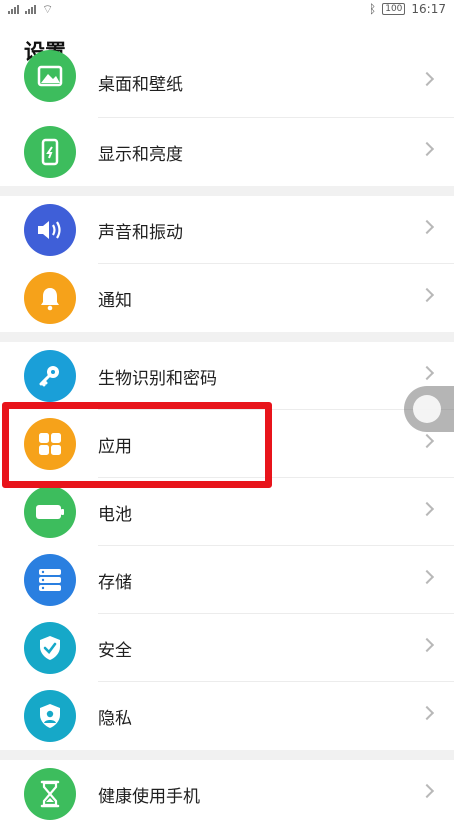 The image size is (454, 821). Describe the element at coordinates (50, 298) in the screenshot. I see `bell-icon` at that location.